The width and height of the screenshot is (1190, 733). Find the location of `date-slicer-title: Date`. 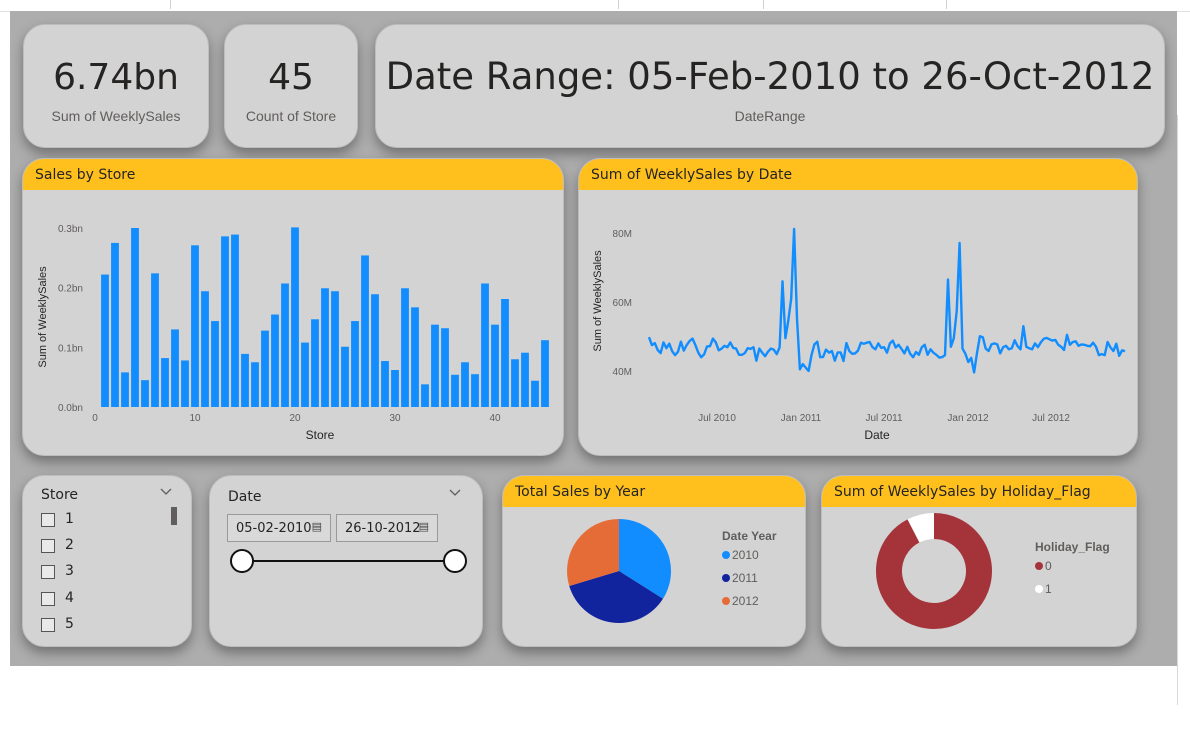

date-slicer-title: Date is located at coordinates (245, 497).